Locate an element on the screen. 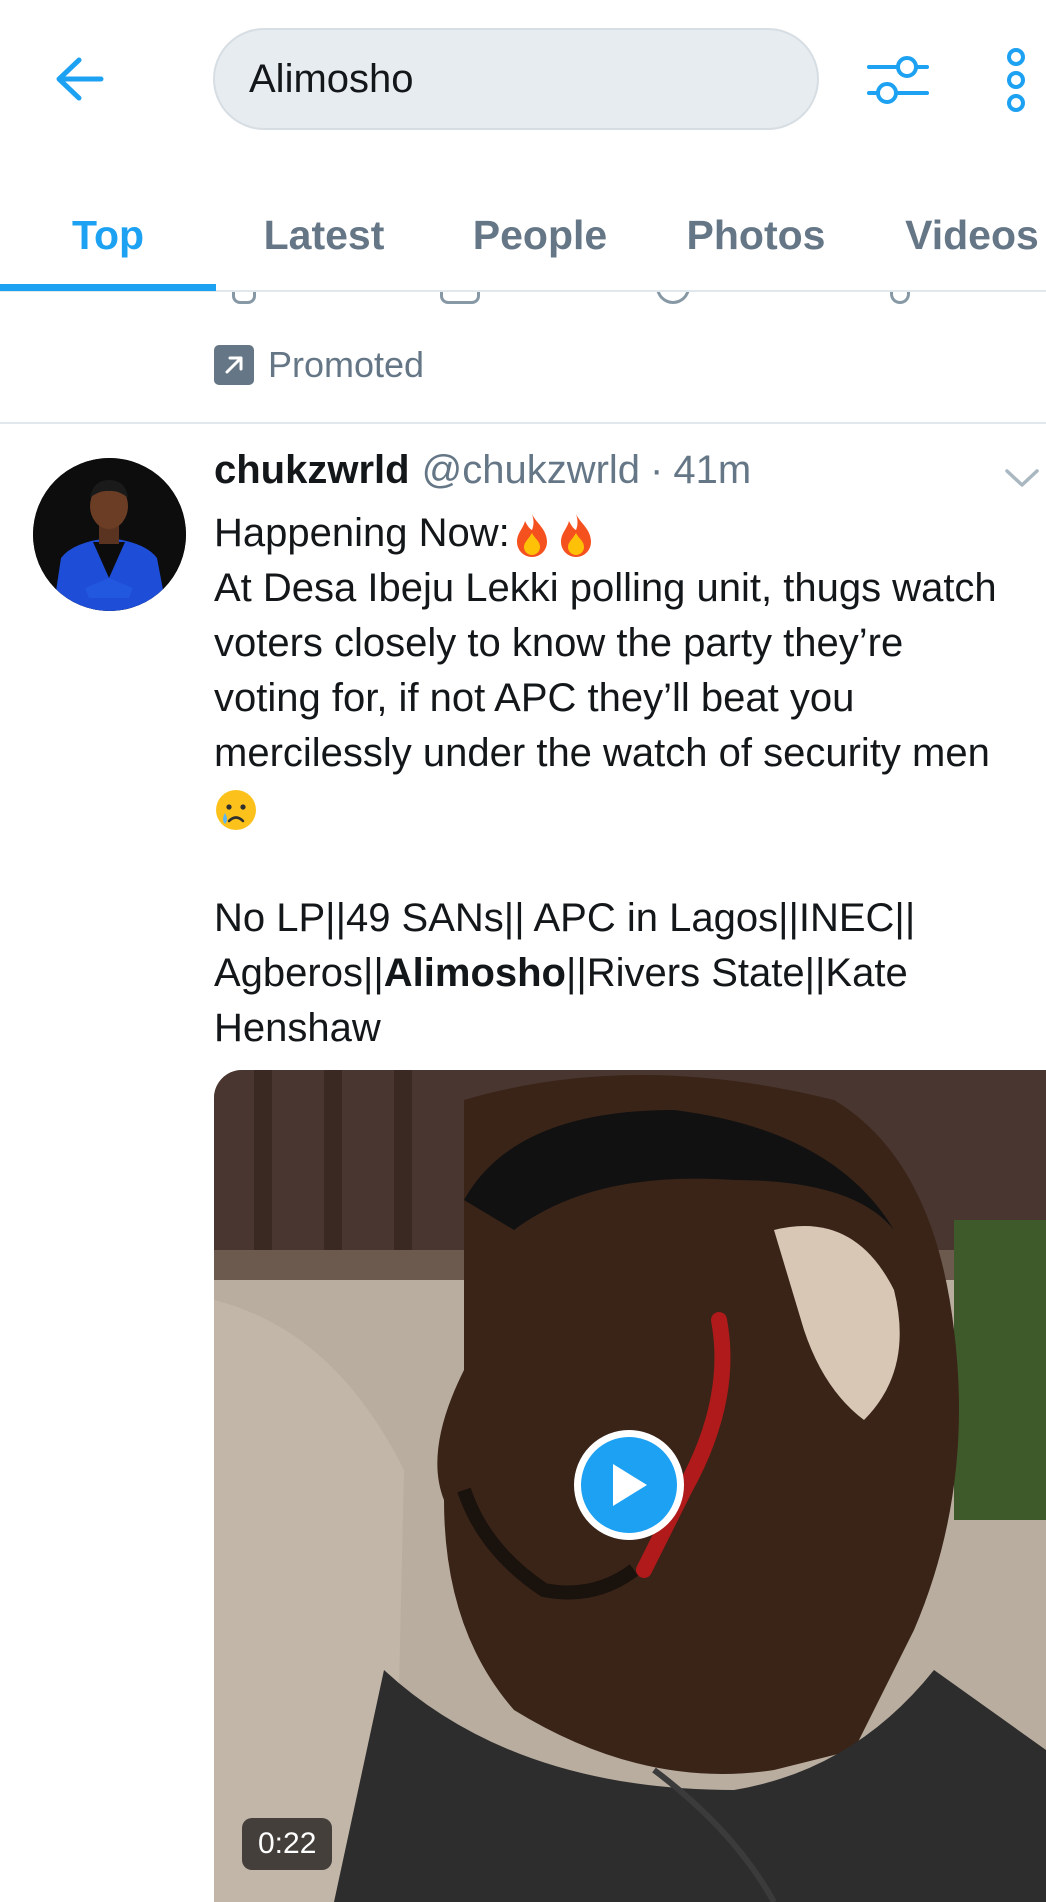 The height and width of the screenshot is (1902, 1046). tab-people: People is located at coordinates (540, 235).